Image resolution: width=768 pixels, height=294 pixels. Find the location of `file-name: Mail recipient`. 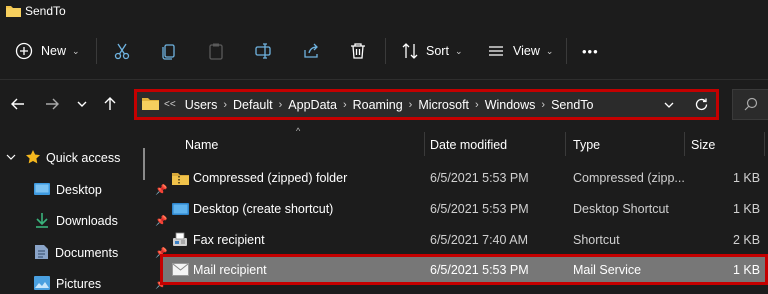

file-name: Mail recipient is located at coordinates (230, 269).